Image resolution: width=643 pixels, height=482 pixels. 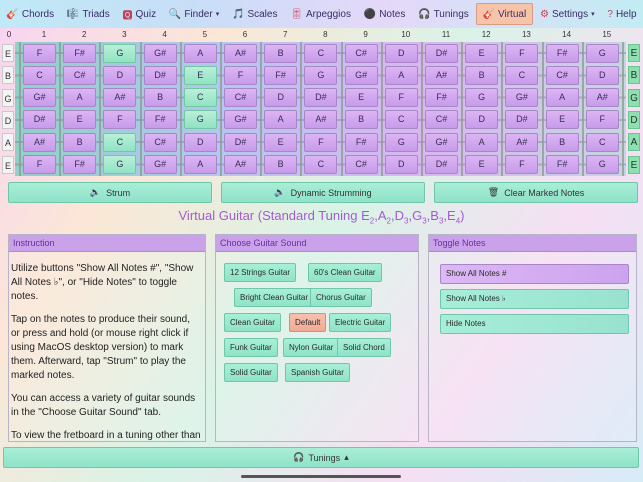 What do you see at coordinates (534, 299) in the screenshot?
I see `toggle-notes-button: Show All Notes ♭` at bounding box center [534, 299].